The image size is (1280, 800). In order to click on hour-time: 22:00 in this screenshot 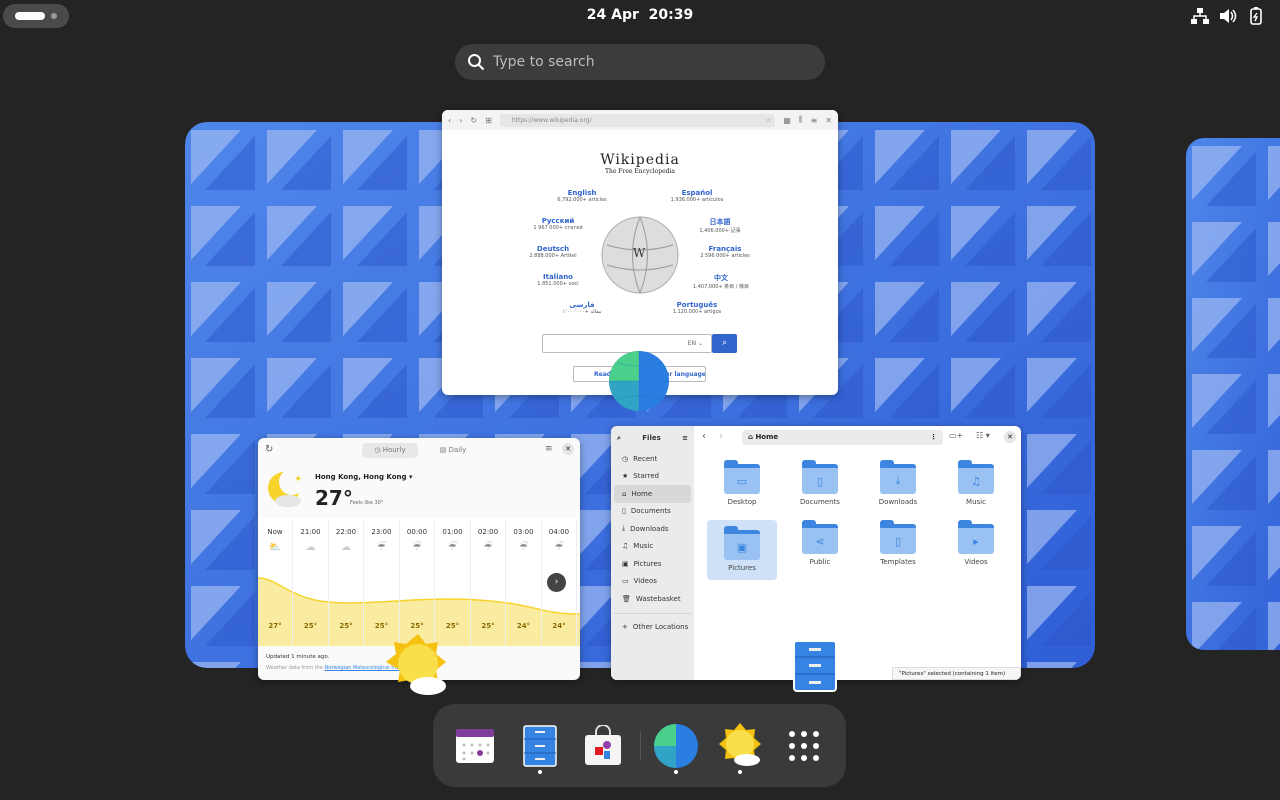, I will do `click(346, 532)`.